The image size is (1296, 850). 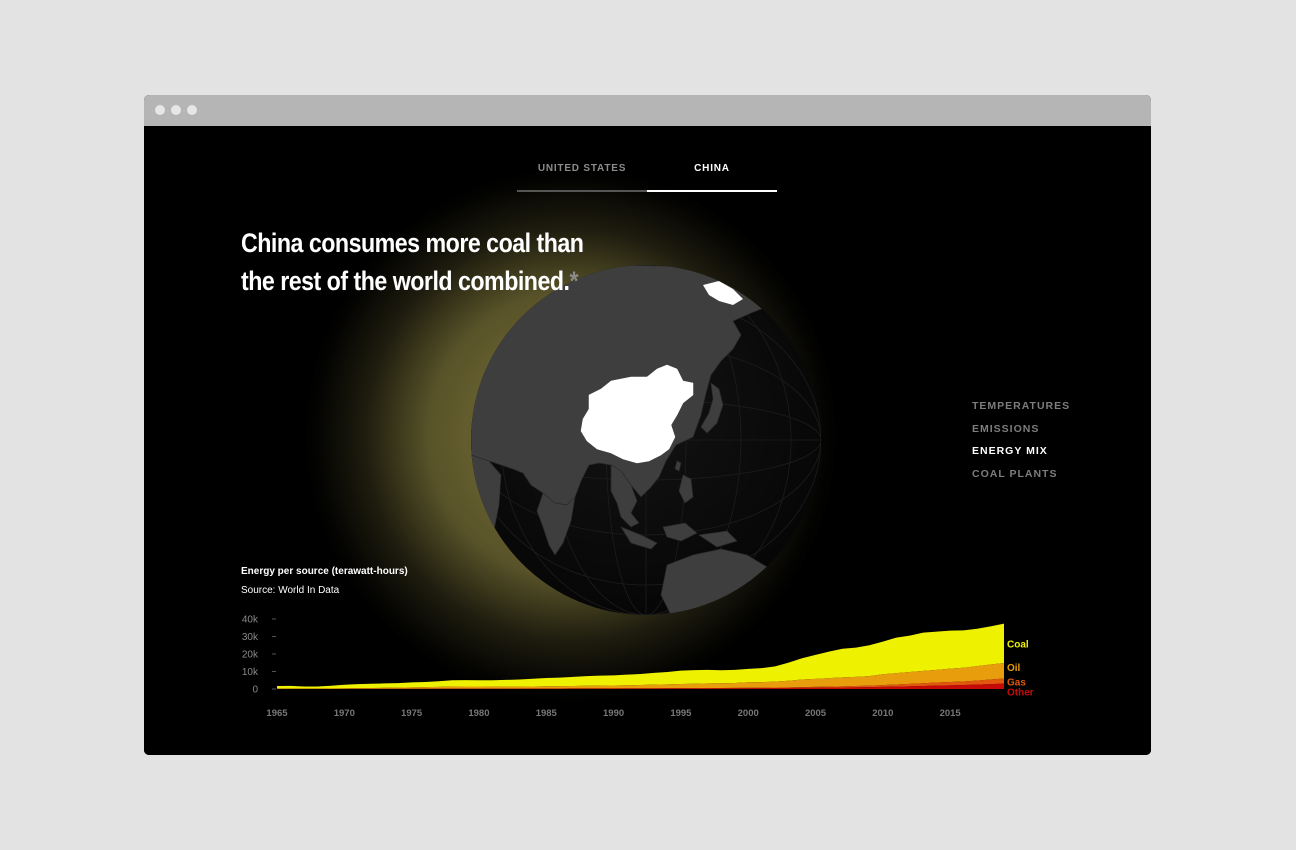 What do you see at coordinates (1018, 644) in the screenshot?
I see `legend-label-coal: Coal` at bounding box center [1018, 644].